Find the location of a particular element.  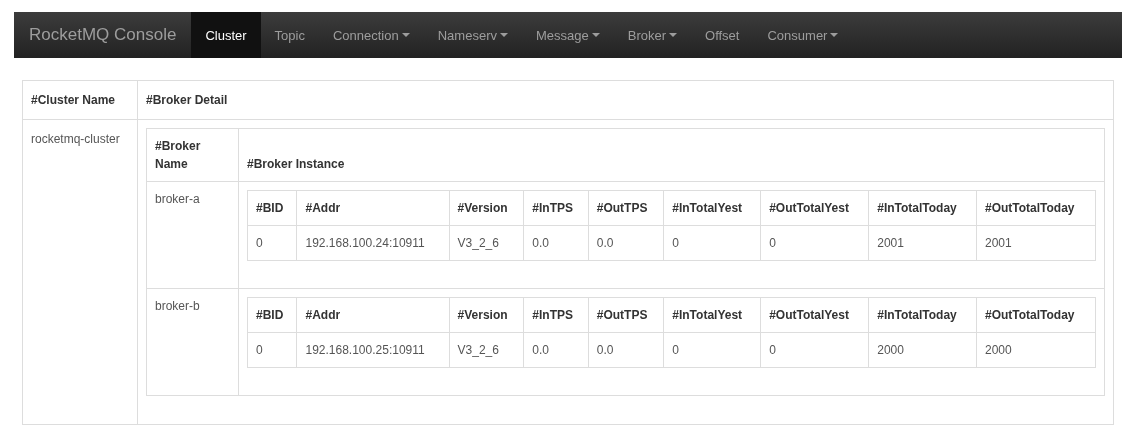

table-cell: broker-b is located at coordinates (192, 342).